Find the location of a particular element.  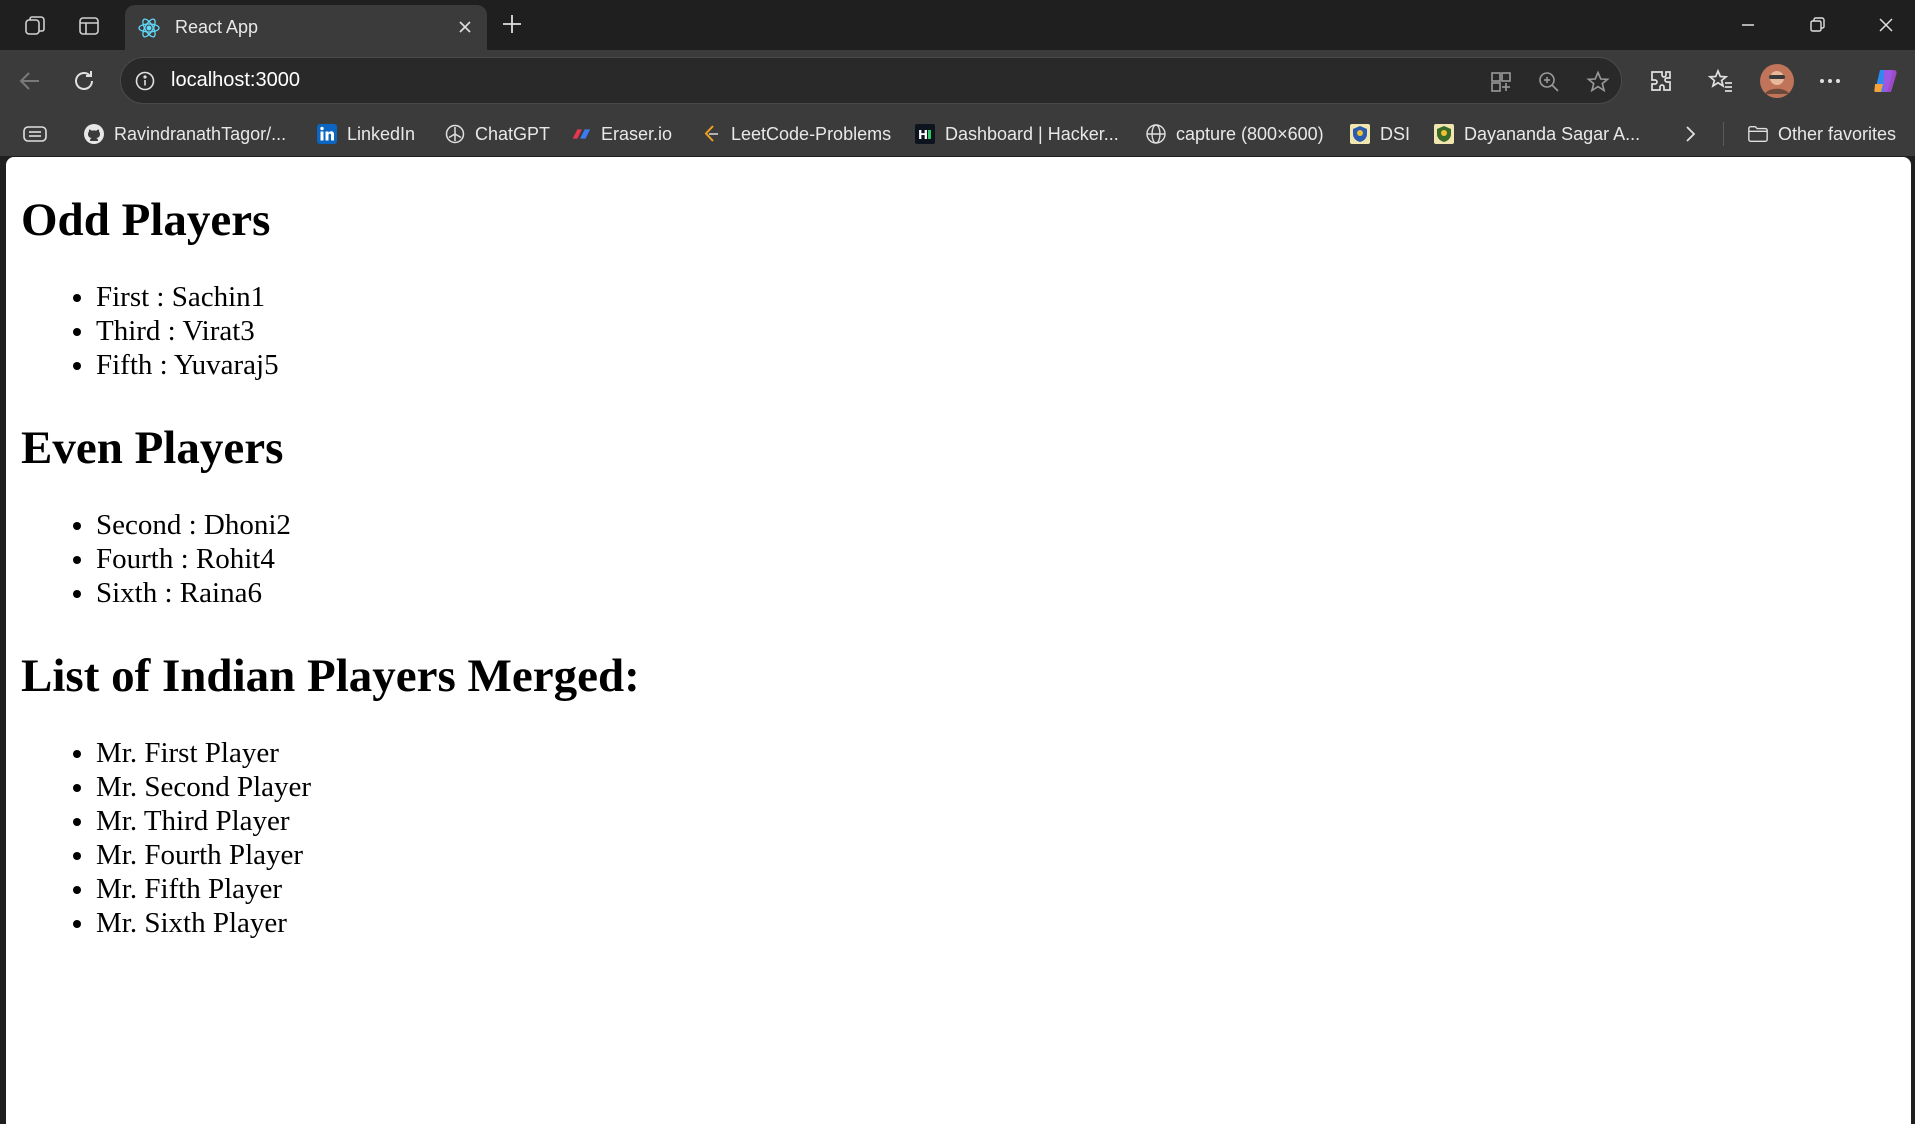

toolbar: localhost:3000 is located at coordinates (957, 81).